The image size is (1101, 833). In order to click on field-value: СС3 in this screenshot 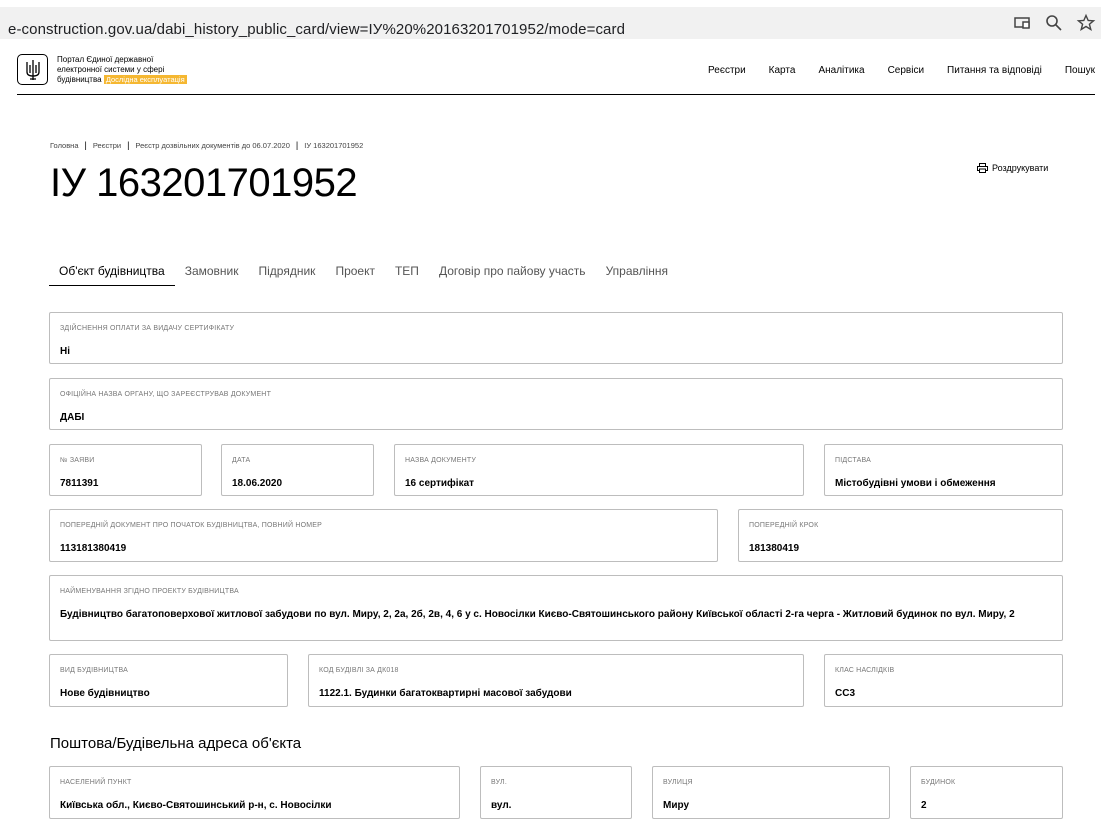, I will do `click(845, 693)`.